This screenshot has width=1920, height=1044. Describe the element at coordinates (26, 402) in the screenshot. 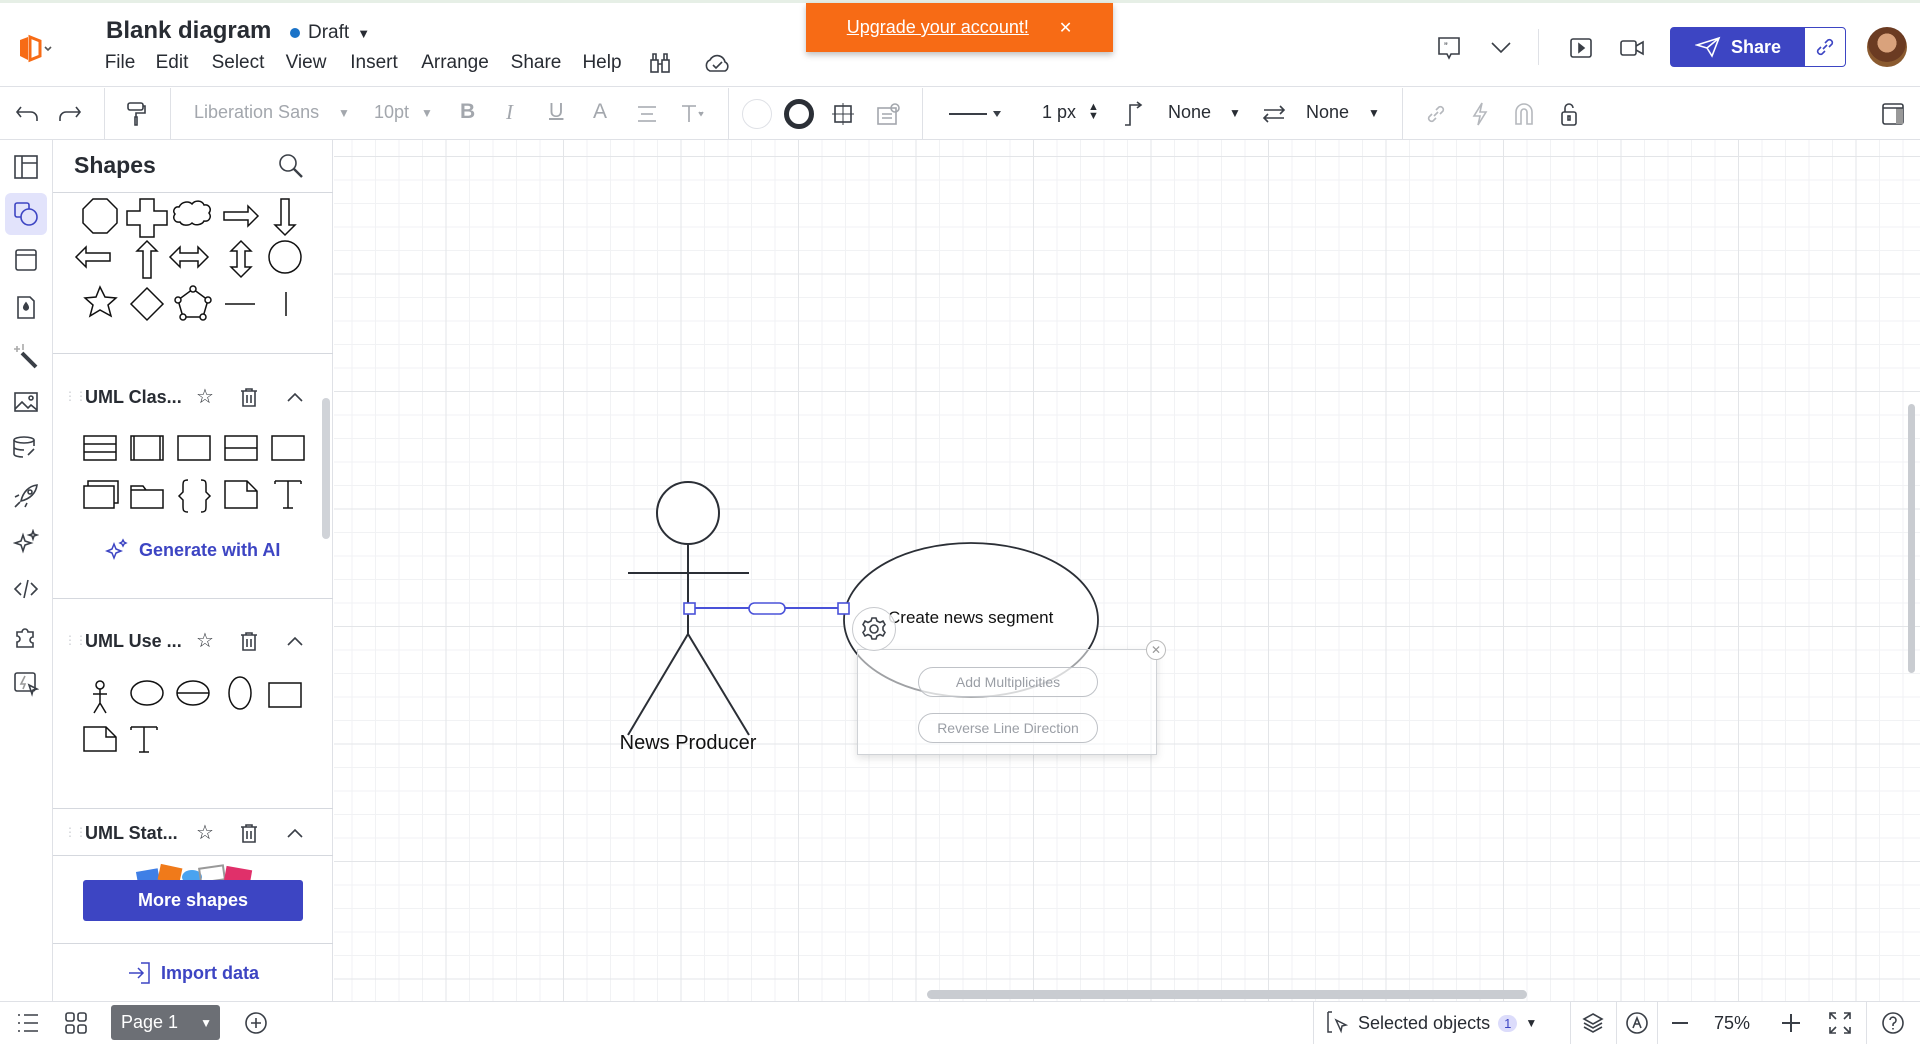

I see `image-icon` at that location.